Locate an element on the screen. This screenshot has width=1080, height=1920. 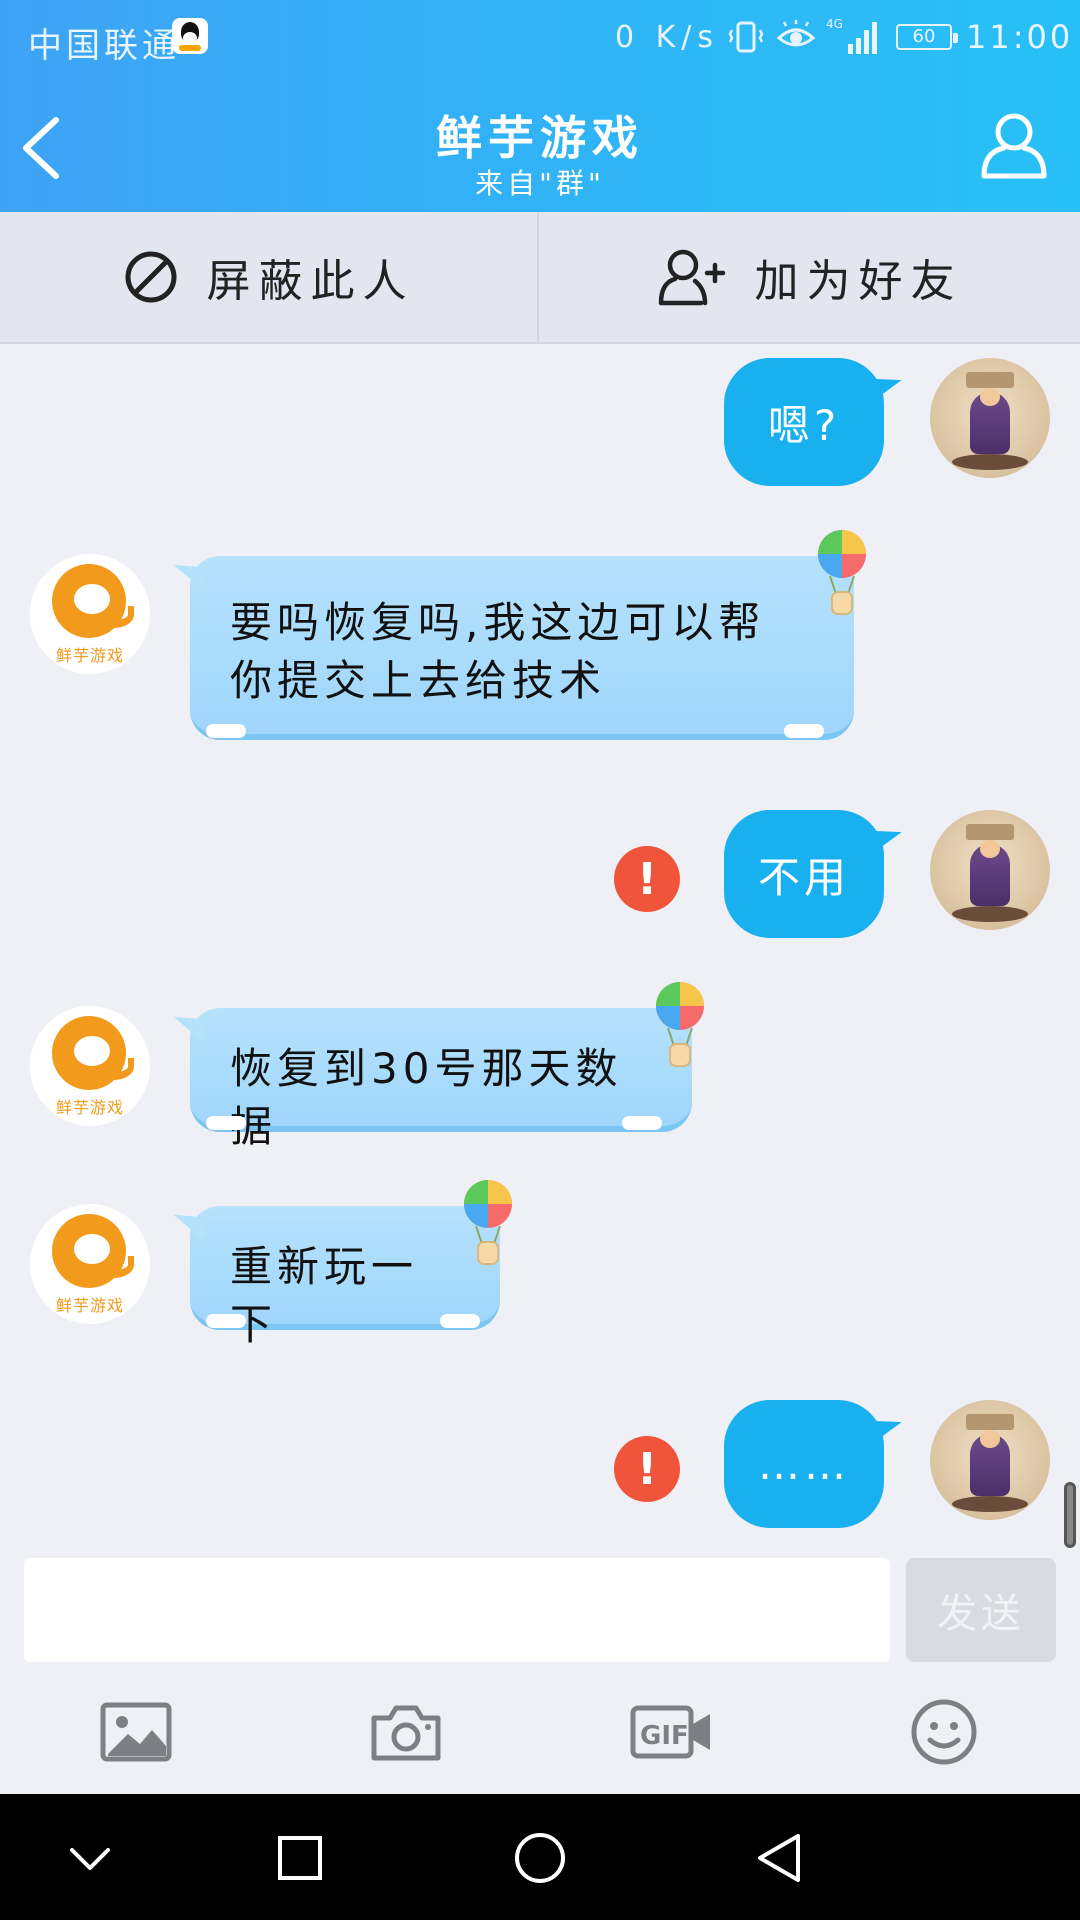
message-text-line: 恢复到30号那天数据 is located at coordinates (426, 1097).